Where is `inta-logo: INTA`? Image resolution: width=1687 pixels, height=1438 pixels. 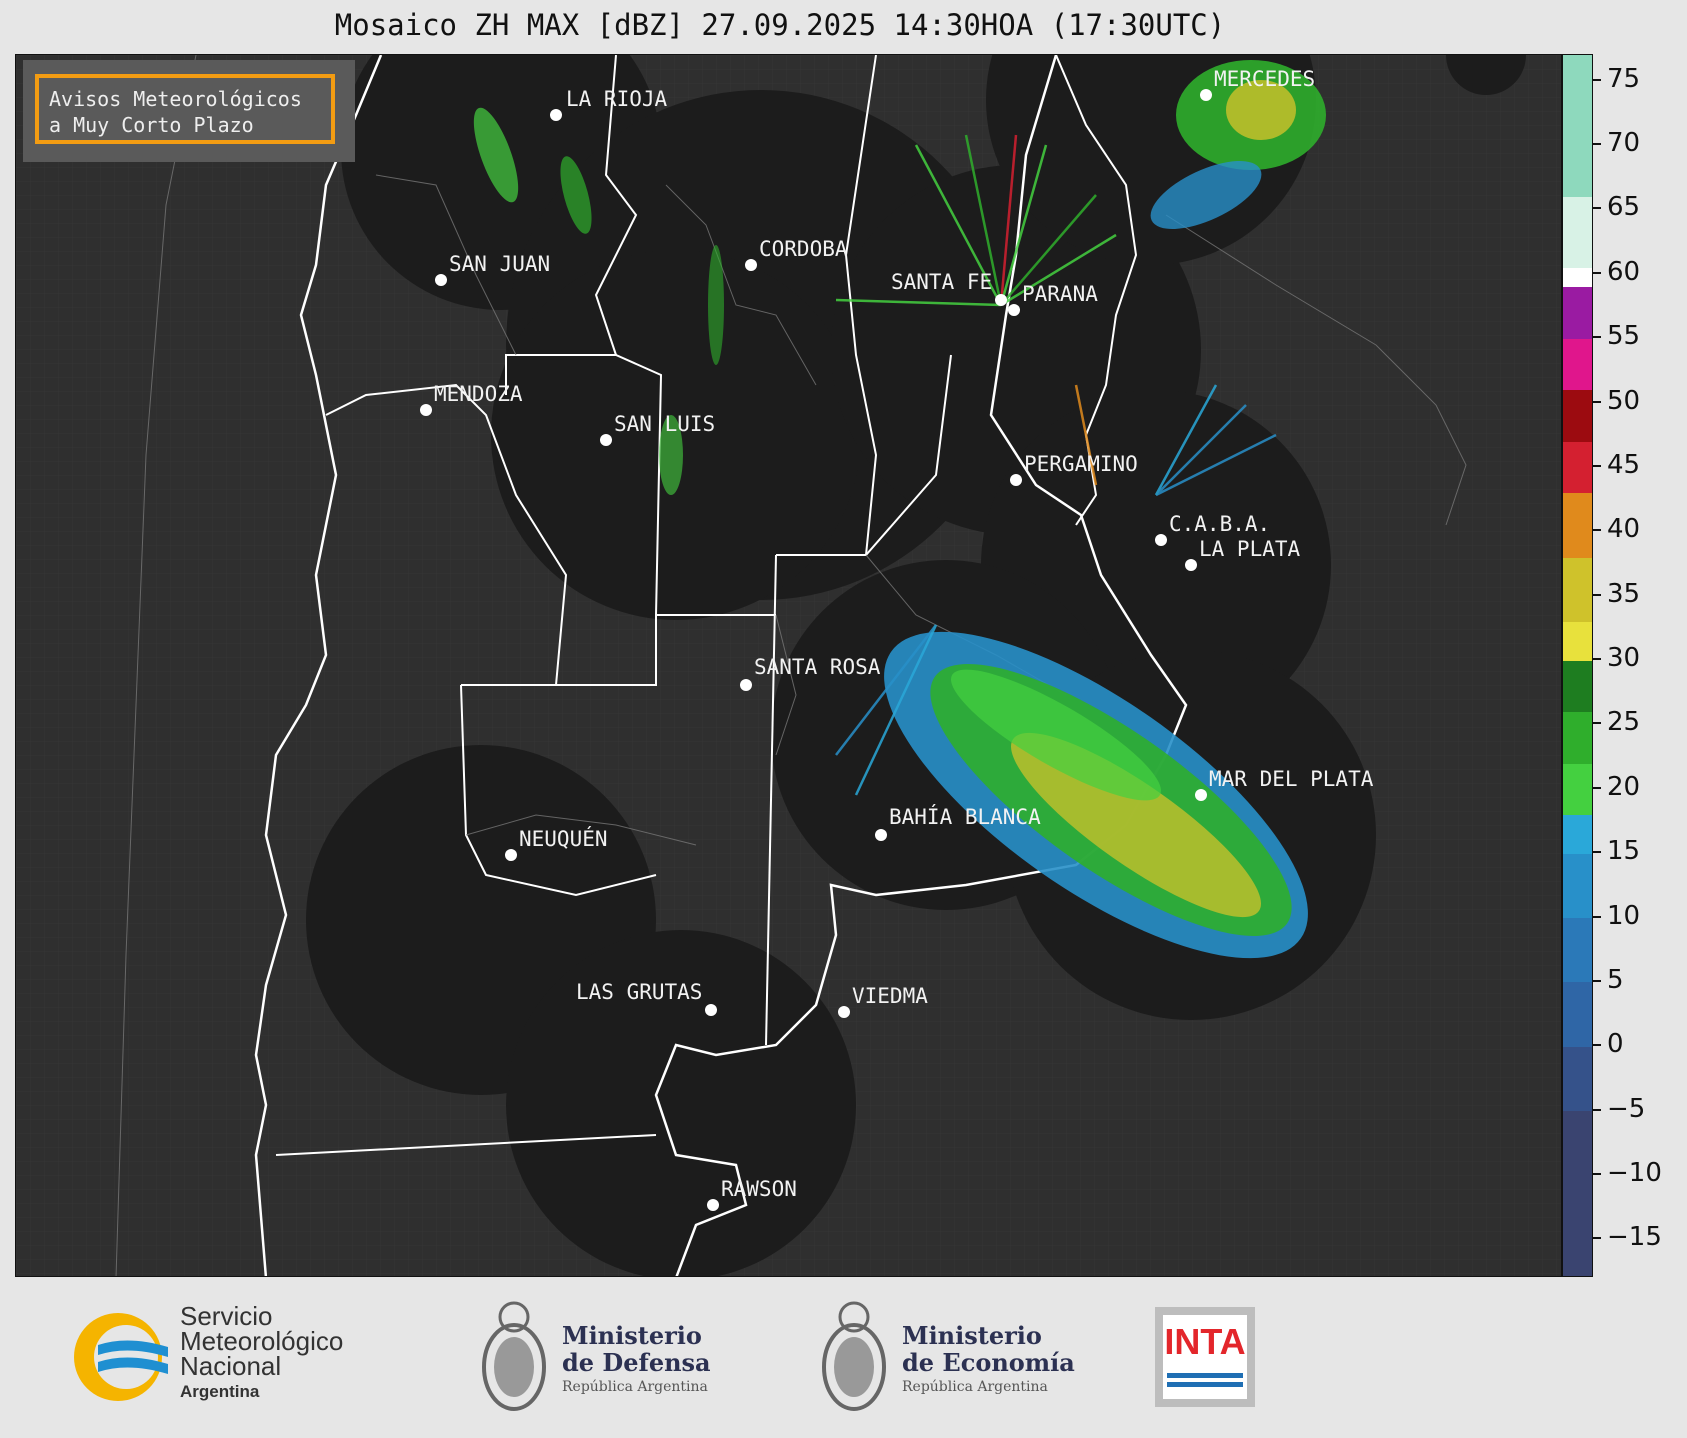
inta-logo: INTA is located at coordinates (1205, 1357).